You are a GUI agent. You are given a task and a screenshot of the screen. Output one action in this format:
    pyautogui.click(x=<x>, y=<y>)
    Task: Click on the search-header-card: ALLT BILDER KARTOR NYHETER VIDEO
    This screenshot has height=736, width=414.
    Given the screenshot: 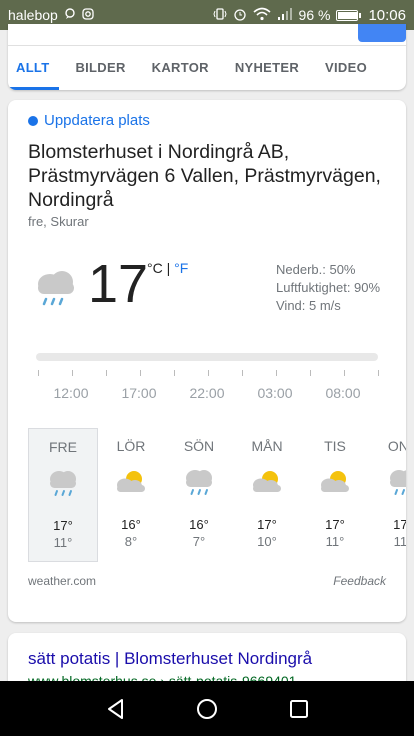 What is the action you would take?
    pyautogui.click(x=207, y=57)
    